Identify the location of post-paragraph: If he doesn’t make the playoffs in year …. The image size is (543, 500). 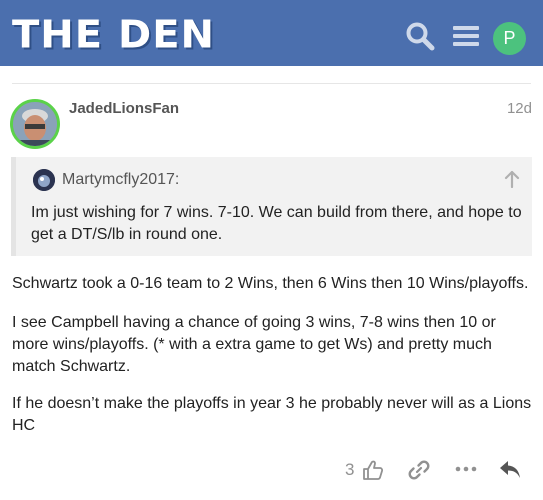
(272, 414).